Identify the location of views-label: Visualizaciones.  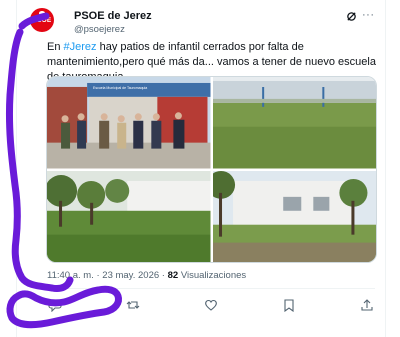
(212, 275).